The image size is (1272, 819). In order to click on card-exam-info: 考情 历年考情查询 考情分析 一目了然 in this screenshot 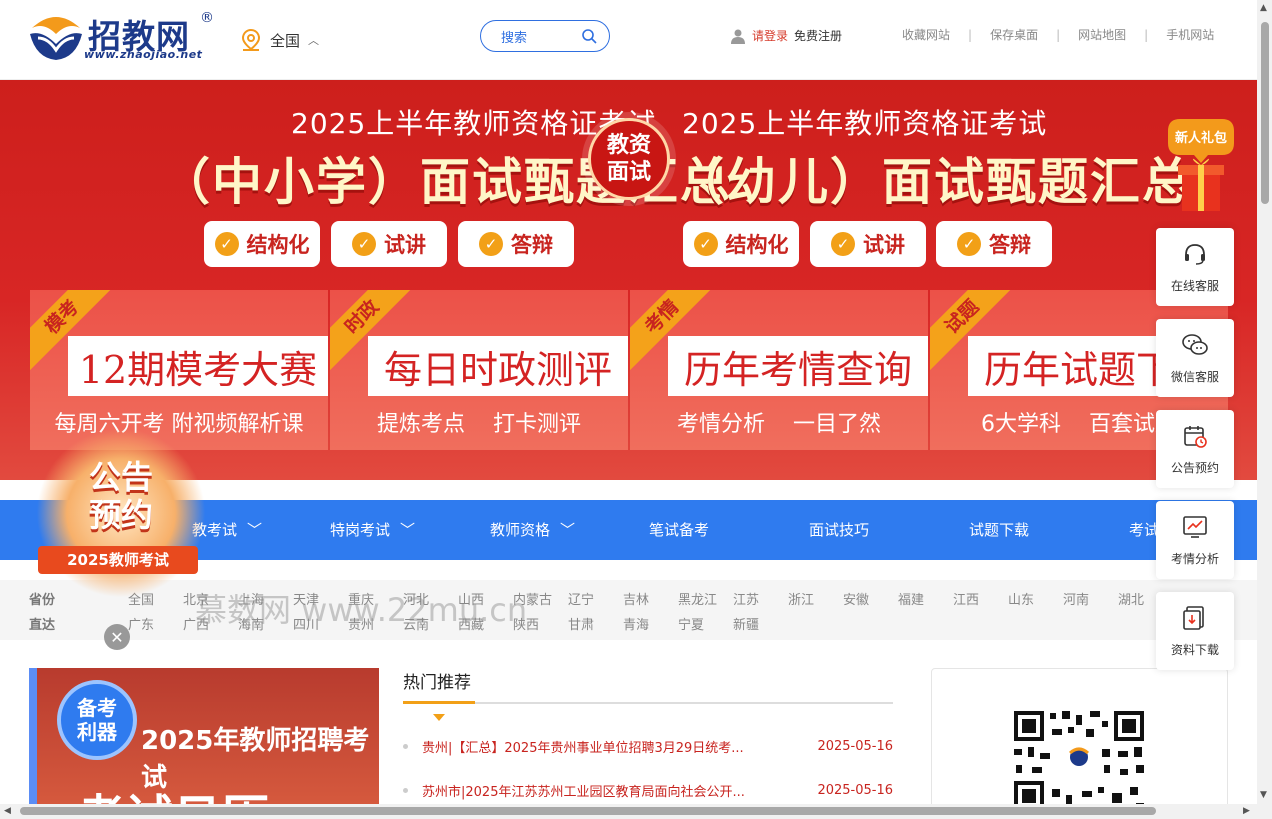, I will do `click(779, 370)`.